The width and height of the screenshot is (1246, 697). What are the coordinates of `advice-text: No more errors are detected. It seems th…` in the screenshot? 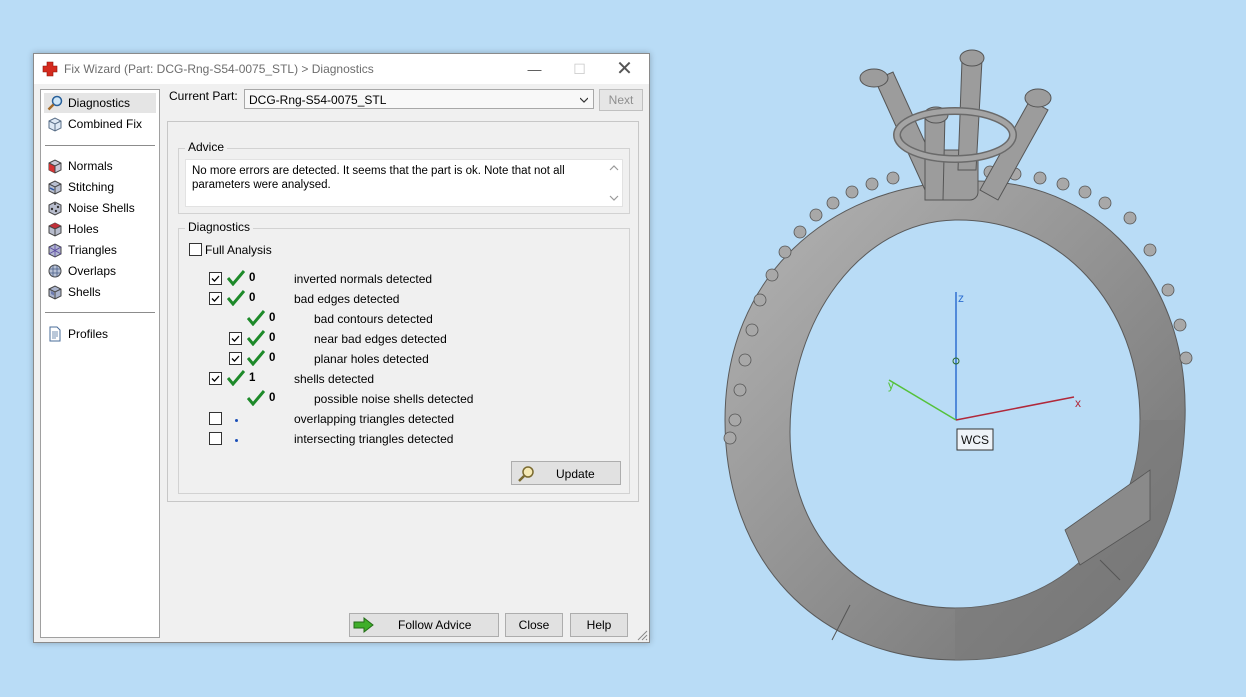 It's located at (378, 178).